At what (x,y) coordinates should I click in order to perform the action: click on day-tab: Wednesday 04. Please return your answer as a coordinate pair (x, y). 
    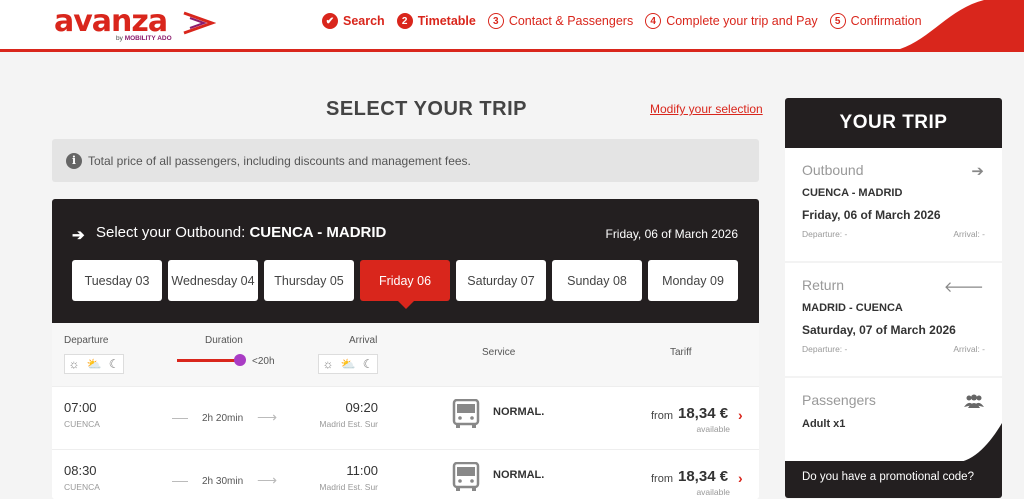
    Looking at the image, I should click on (213, 280).